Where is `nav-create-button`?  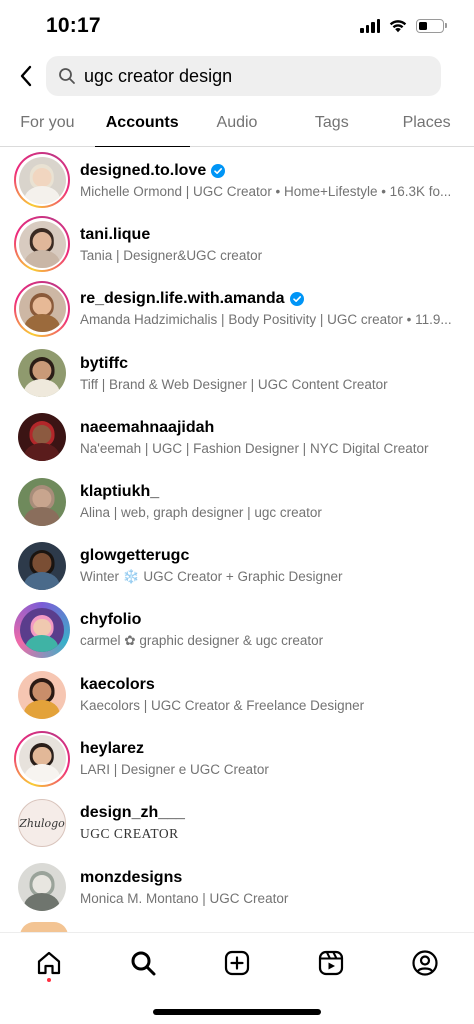
nav-create-button is located at coordinates (237, 963).